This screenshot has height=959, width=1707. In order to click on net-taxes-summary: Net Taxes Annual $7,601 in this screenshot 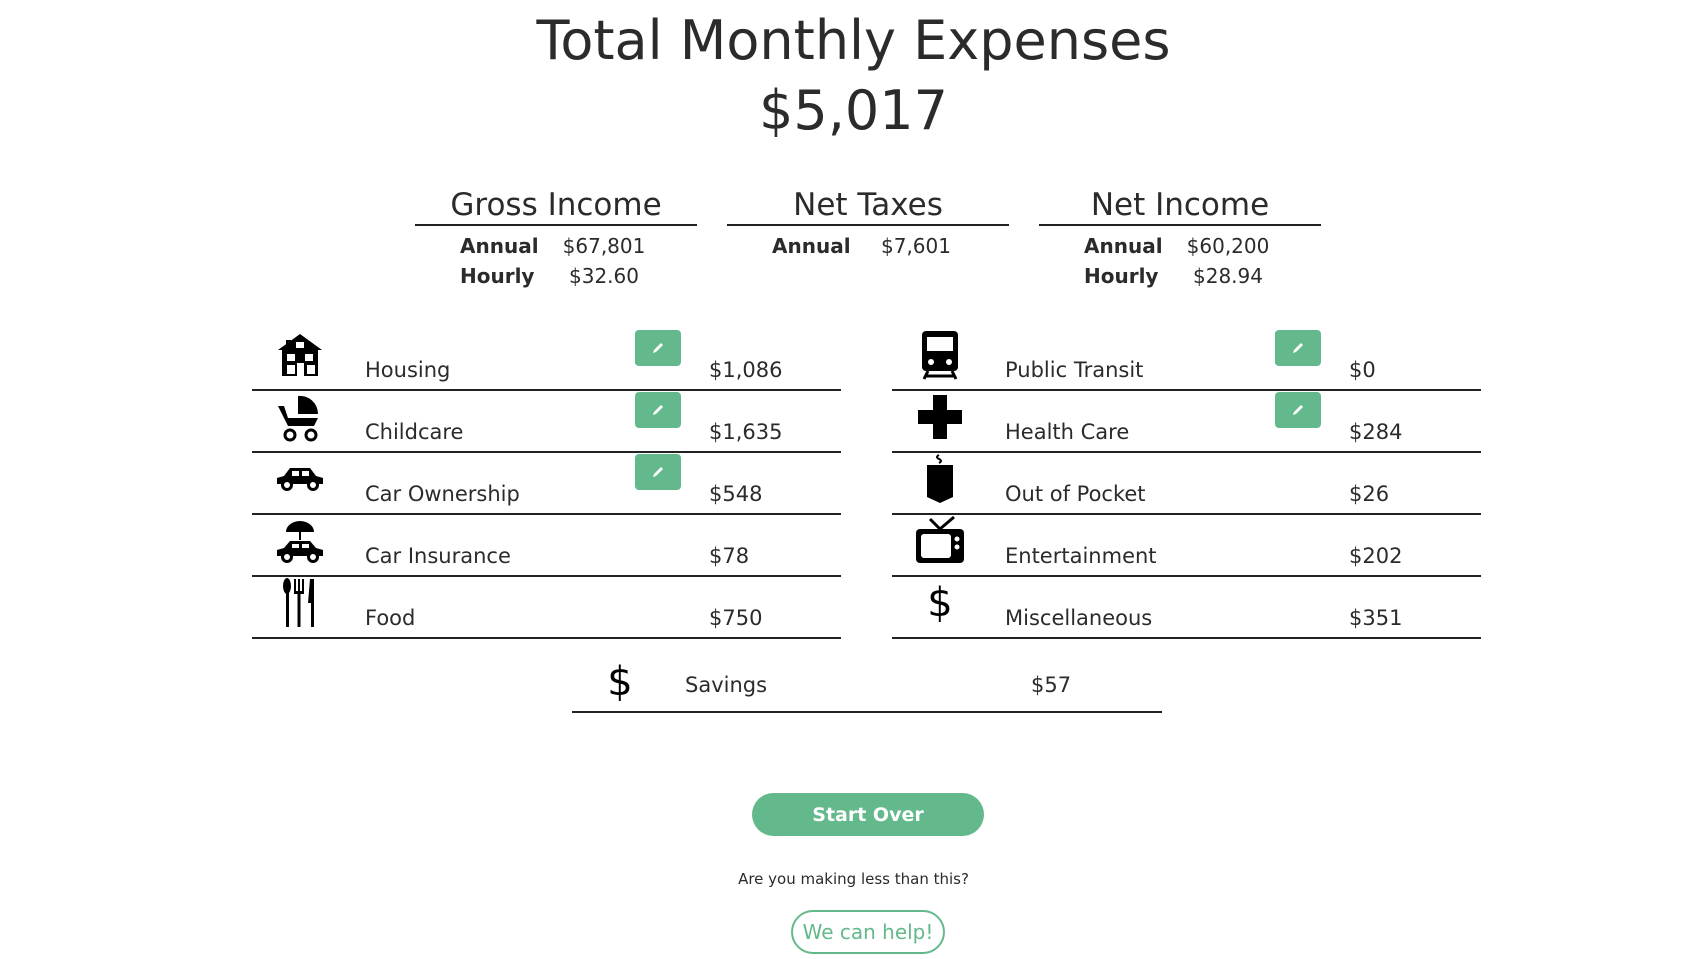, I will do `click(868, 222)`.